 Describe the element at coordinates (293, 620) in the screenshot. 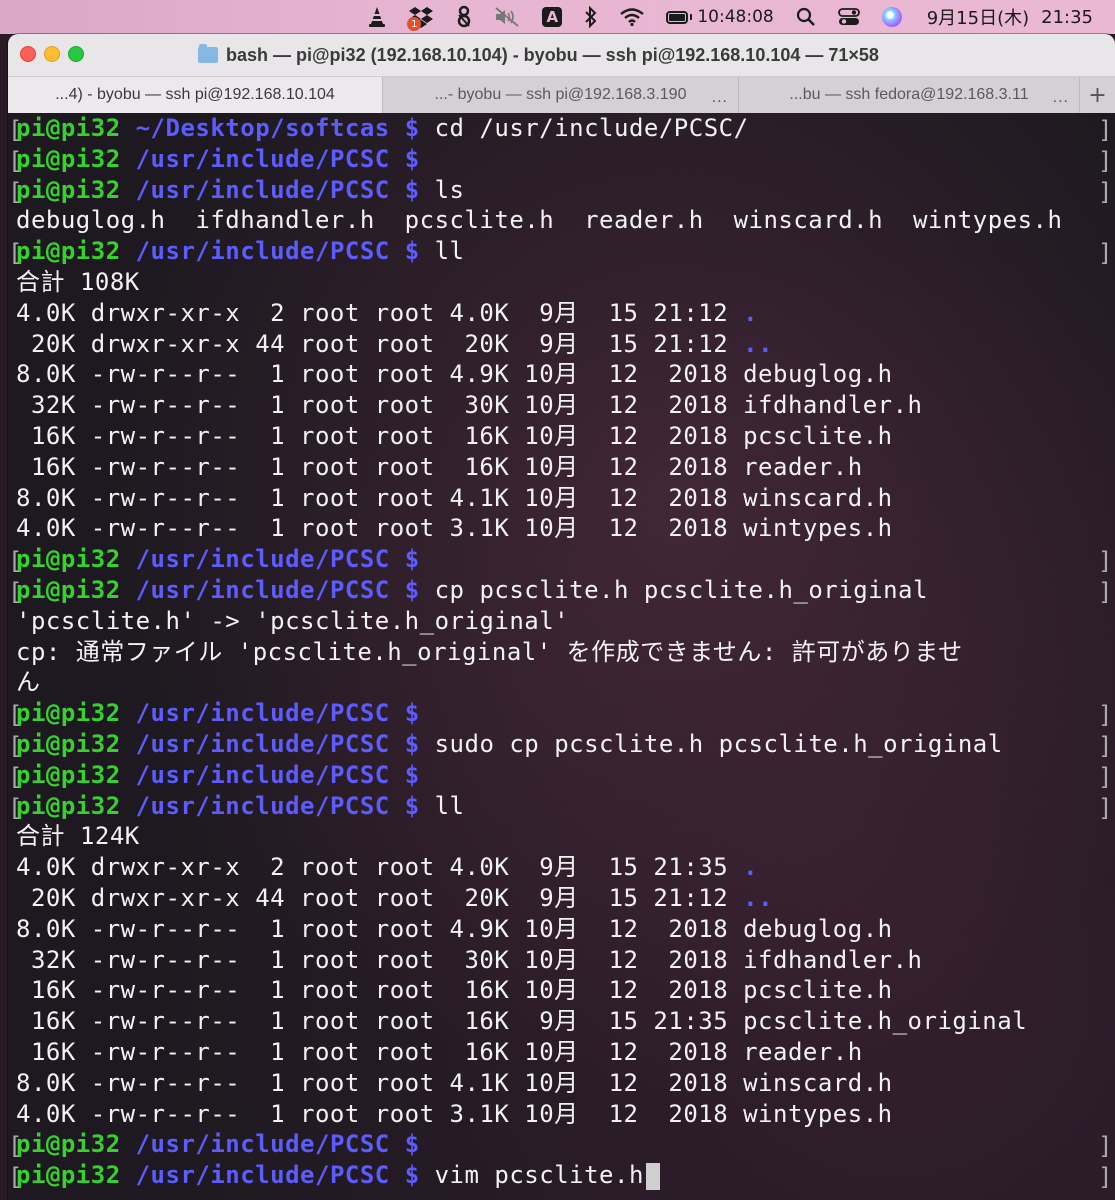

I see `output-text: 'pcsclite.h' -> 'pcsclite.h_original'` at that location.